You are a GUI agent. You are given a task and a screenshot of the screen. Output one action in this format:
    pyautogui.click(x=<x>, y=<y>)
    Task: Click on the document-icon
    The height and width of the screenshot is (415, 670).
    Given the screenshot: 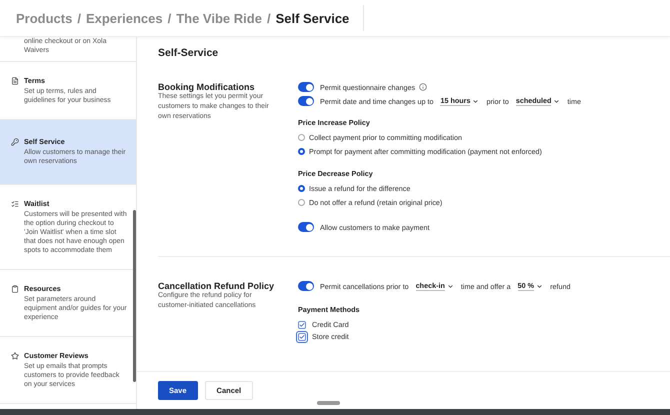 What is the action you would take?
    pyautogui.click(x=15, y=81)
    